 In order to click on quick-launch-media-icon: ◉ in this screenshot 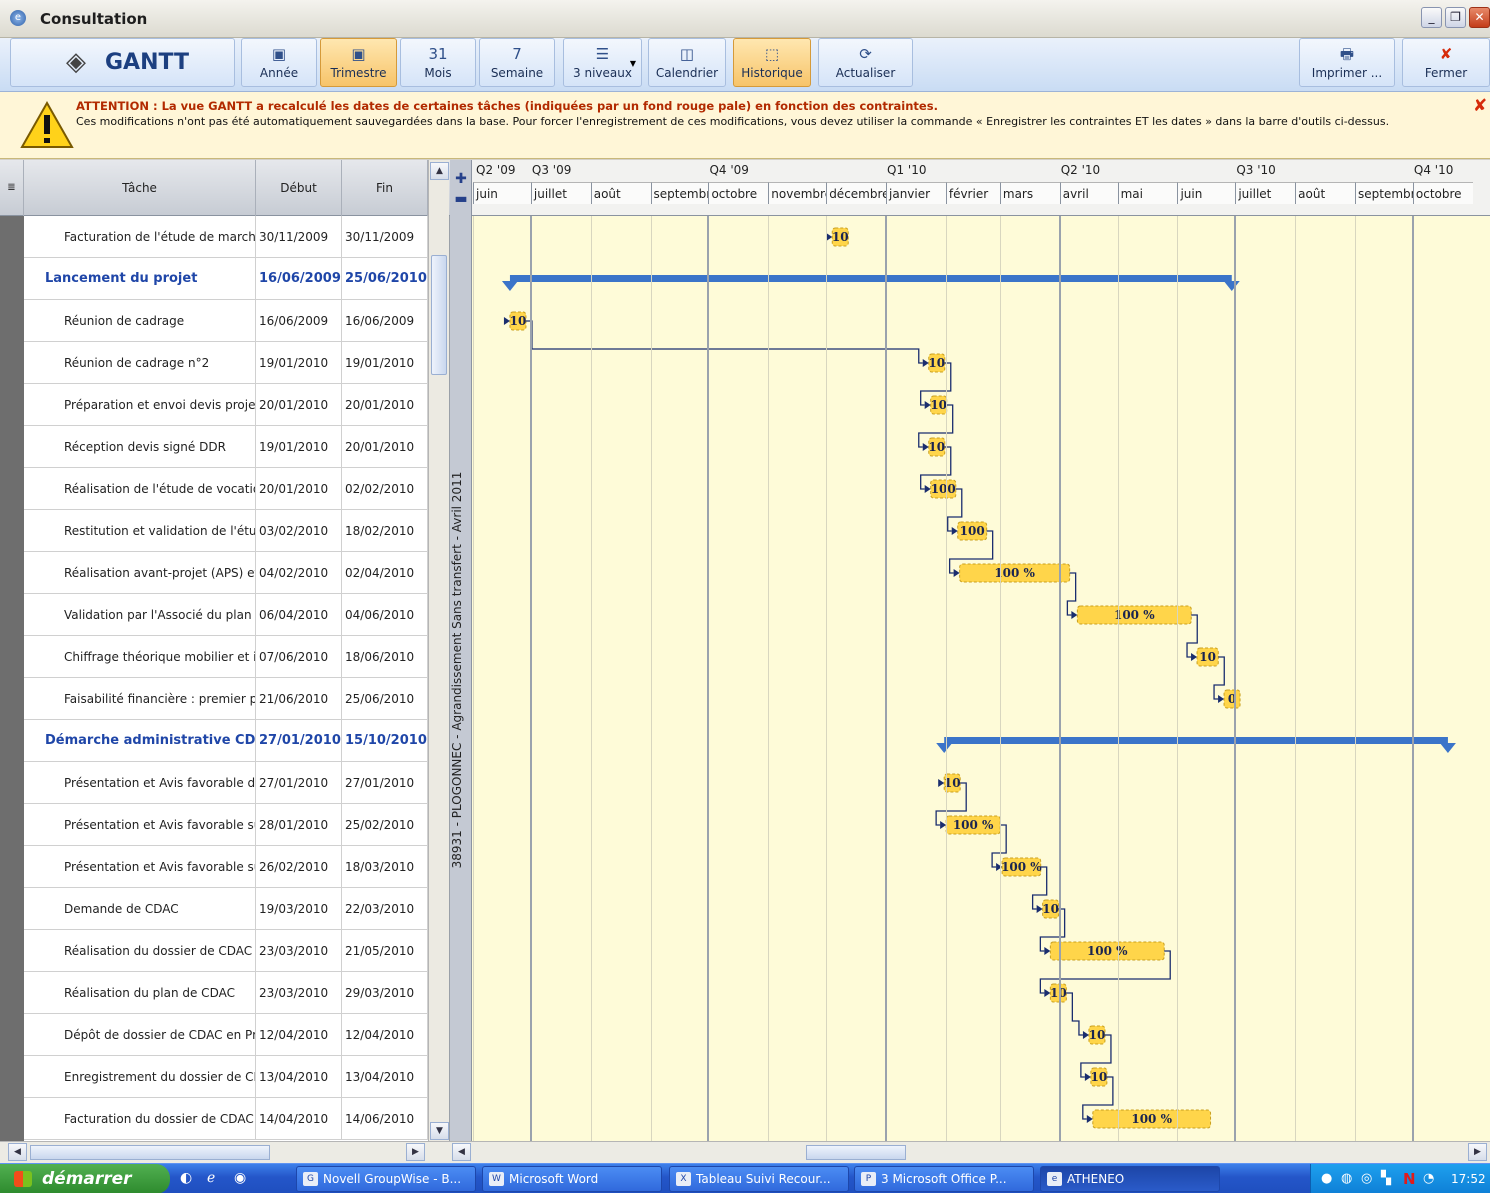, I will do `click(240, 1178)`.